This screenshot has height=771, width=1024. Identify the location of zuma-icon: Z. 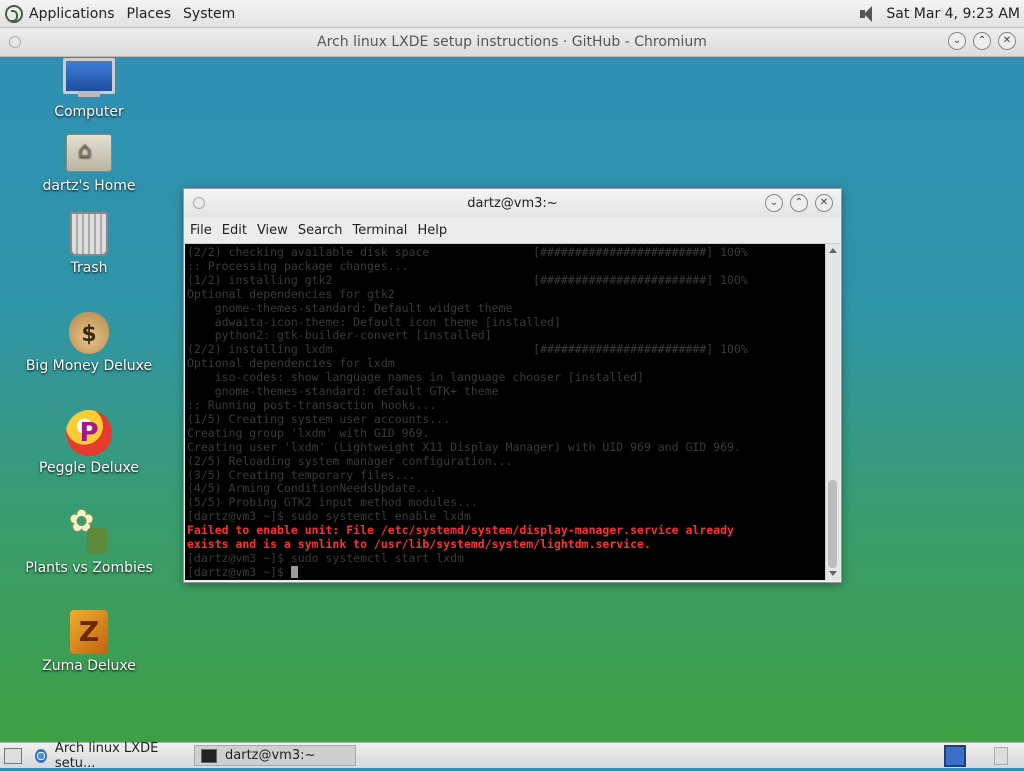
(89, 632).